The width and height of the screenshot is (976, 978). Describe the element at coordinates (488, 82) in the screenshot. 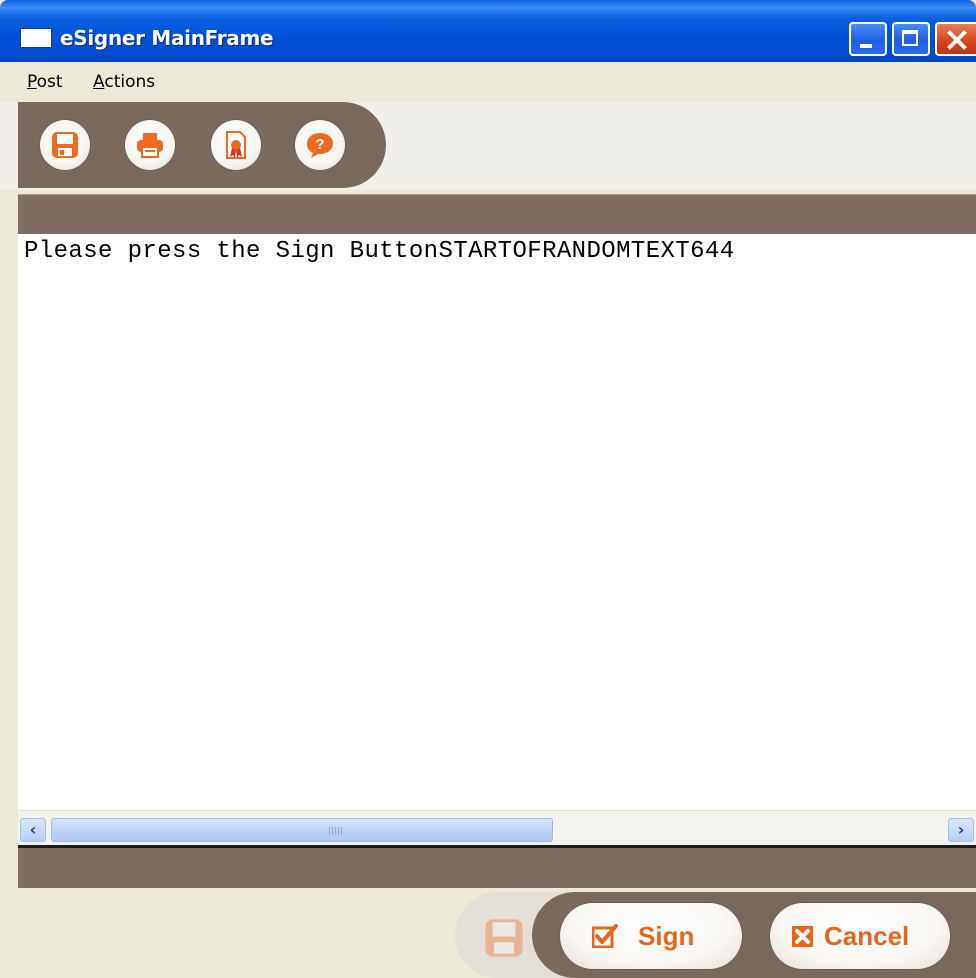

I see `menu-bar: Post Actions` at that location.